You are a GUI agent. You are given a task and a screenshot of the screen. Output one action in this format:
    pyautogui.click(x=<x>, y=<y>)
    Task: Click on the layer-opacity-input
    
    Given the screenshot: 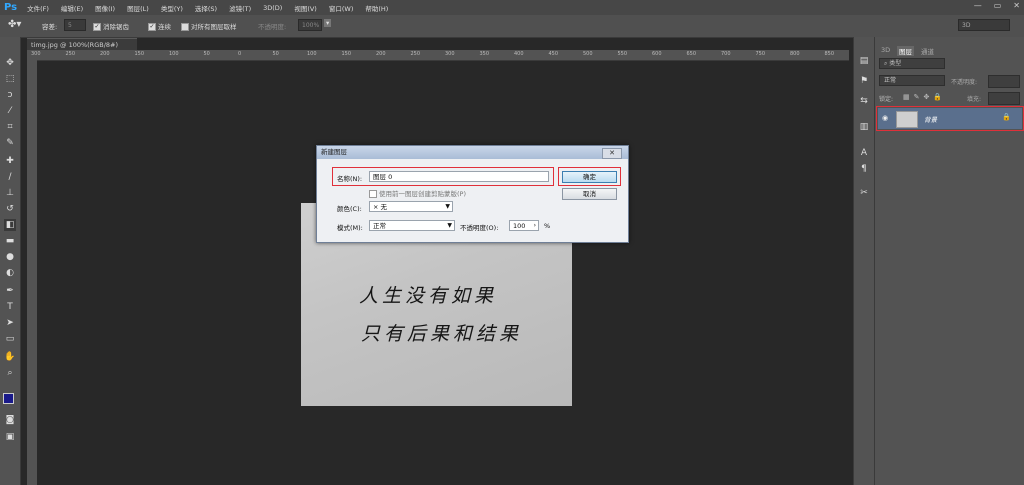 What is the action you would take?
    pyautogui.click(x=1004, y=81)
    